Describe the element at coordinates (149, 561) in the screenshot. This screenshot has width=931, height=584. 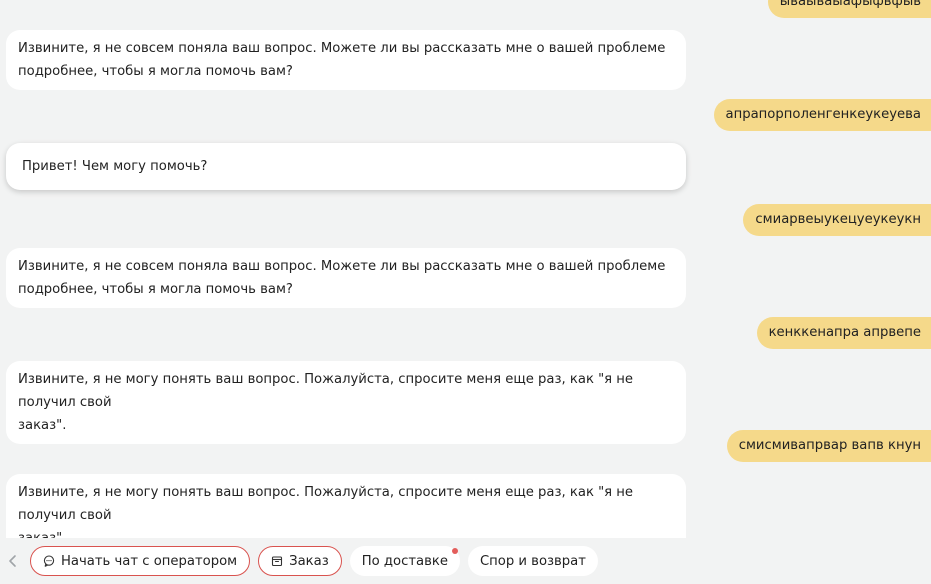
I see `start-operator-chat-label: Начать чат с оператором` at that location.